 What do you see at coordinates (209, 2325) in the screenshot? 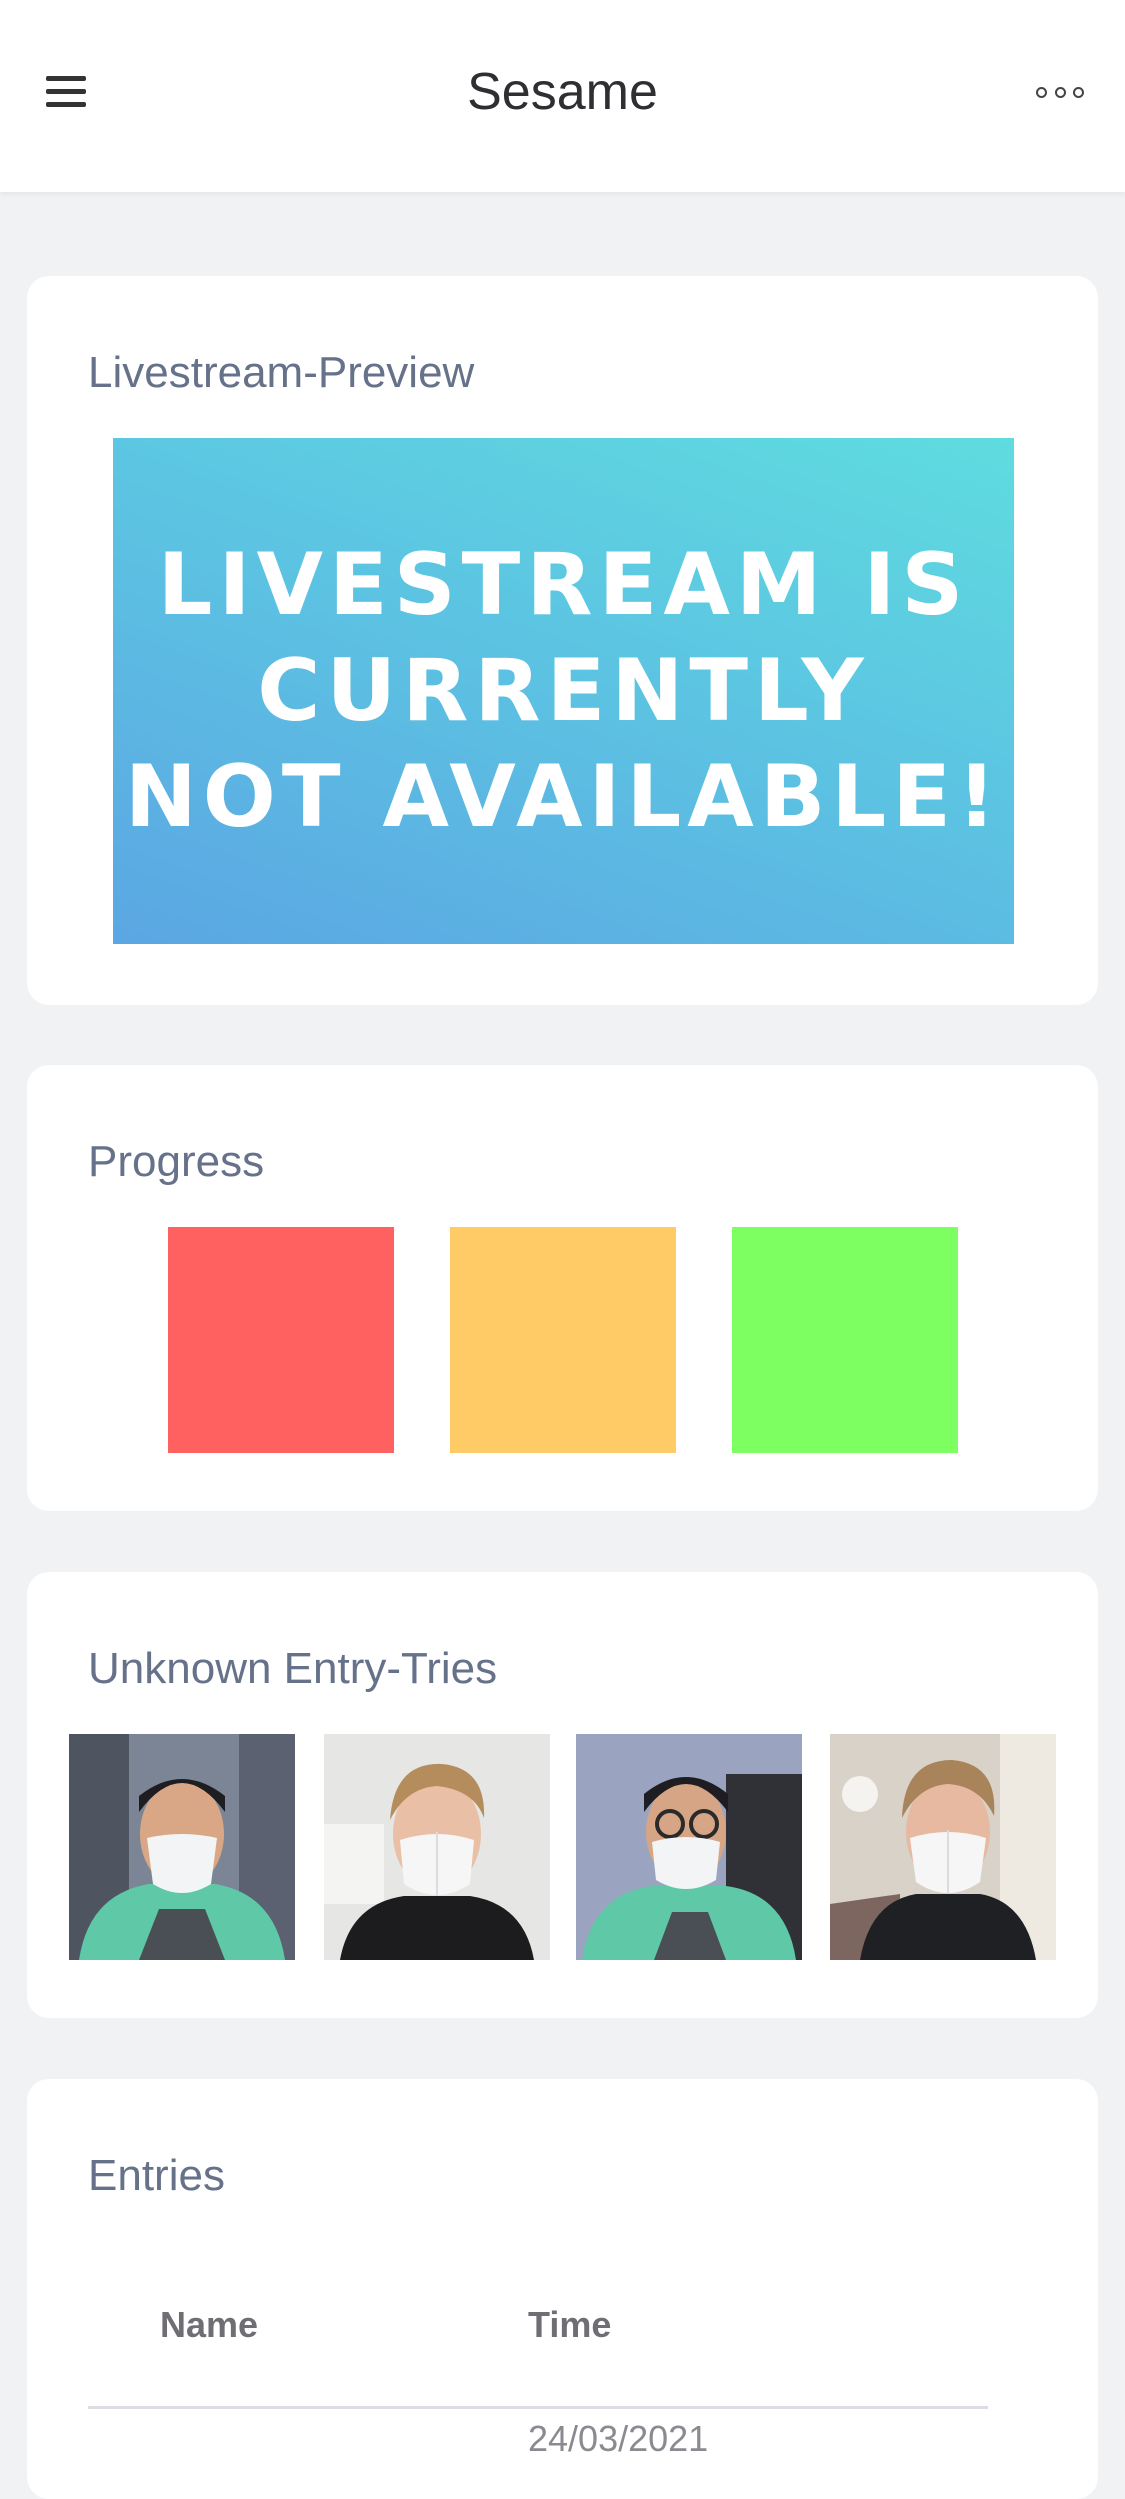
I see `column-header-name: Name` at bounding box center [209, 2325].